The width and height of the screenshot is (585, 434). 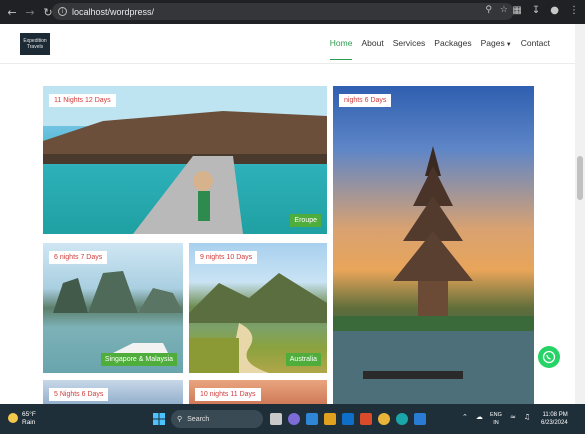 What do you see at coordinates (217, 419) in the screenshot?
I see `taskbar-search: ⚲ Search` at bounding box center [217, 419].